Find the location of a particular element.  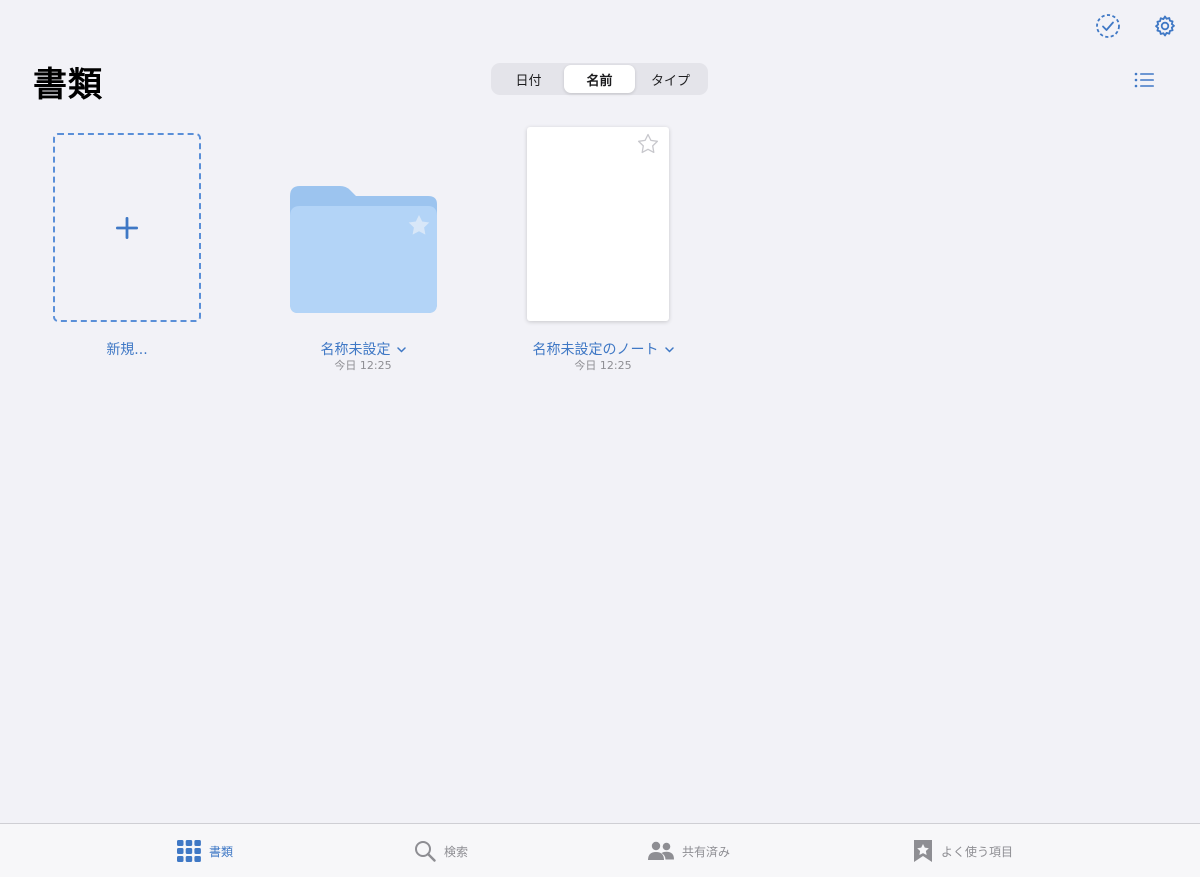

tab-shared: 共有済み is located at coordinates (689, 850).